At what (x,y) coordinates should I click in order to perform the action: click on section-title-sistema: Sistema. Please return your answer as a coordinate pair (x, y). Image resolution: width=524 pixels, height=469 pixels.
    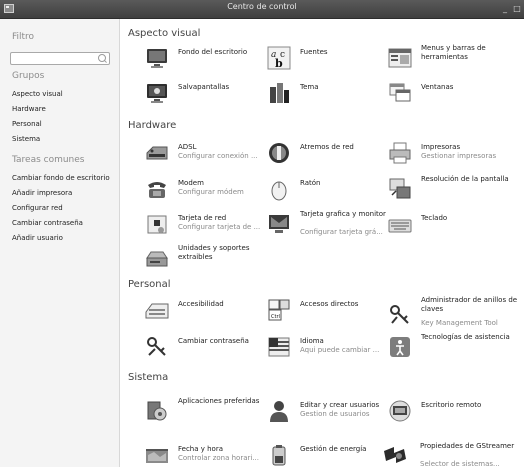
    Looking at the image, I should click on (148, 377).